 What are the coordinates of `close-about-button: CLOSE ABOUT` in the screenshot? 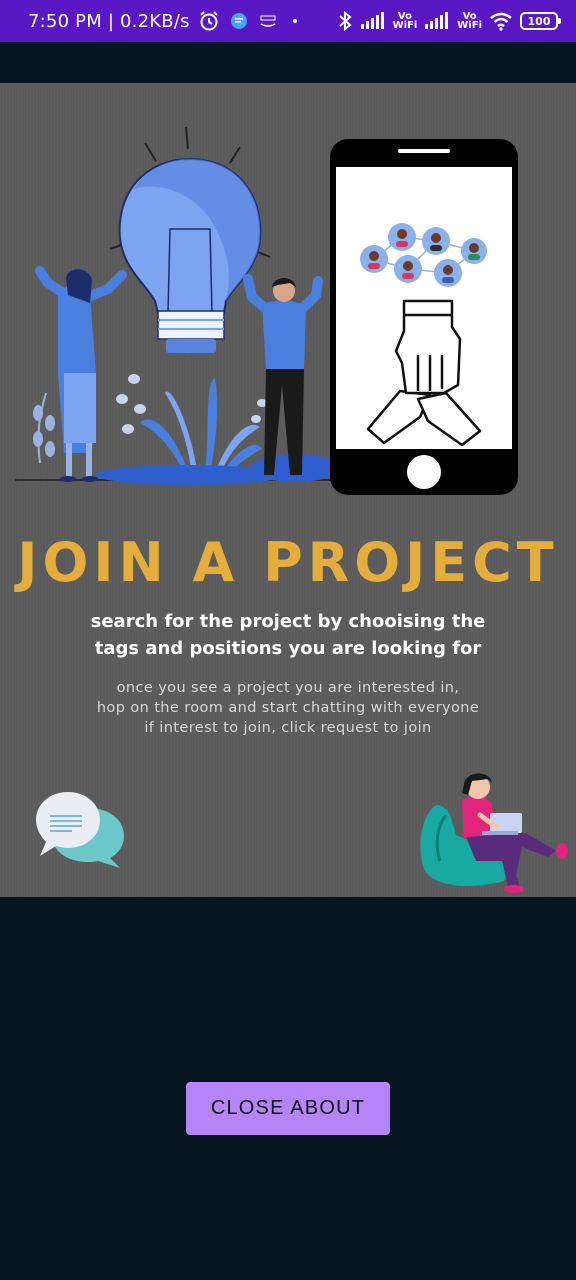 It's located at (288, 1108).